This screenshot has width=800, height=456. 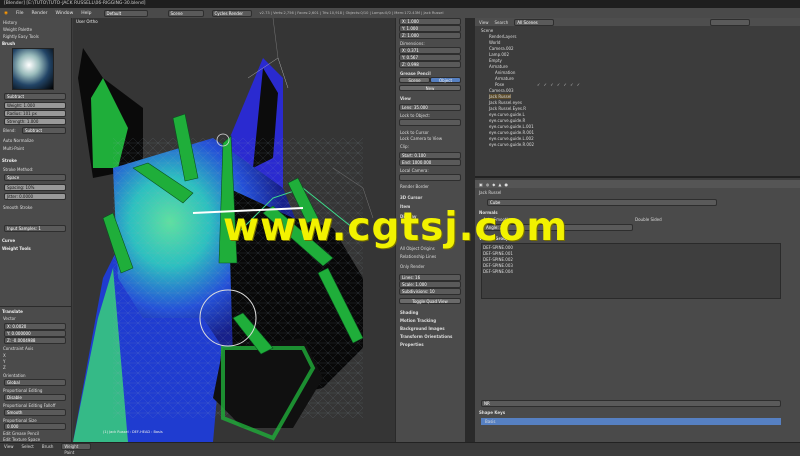 I want to click on local-camera-field, so click(x=430, y=177).